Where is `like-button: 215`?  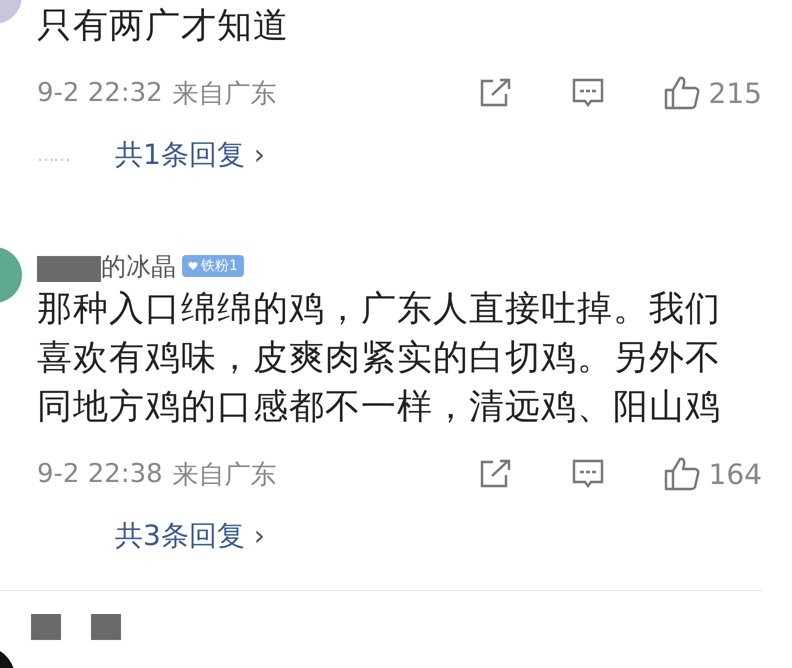
like-button: 215 is located at coordinates (712, 93).